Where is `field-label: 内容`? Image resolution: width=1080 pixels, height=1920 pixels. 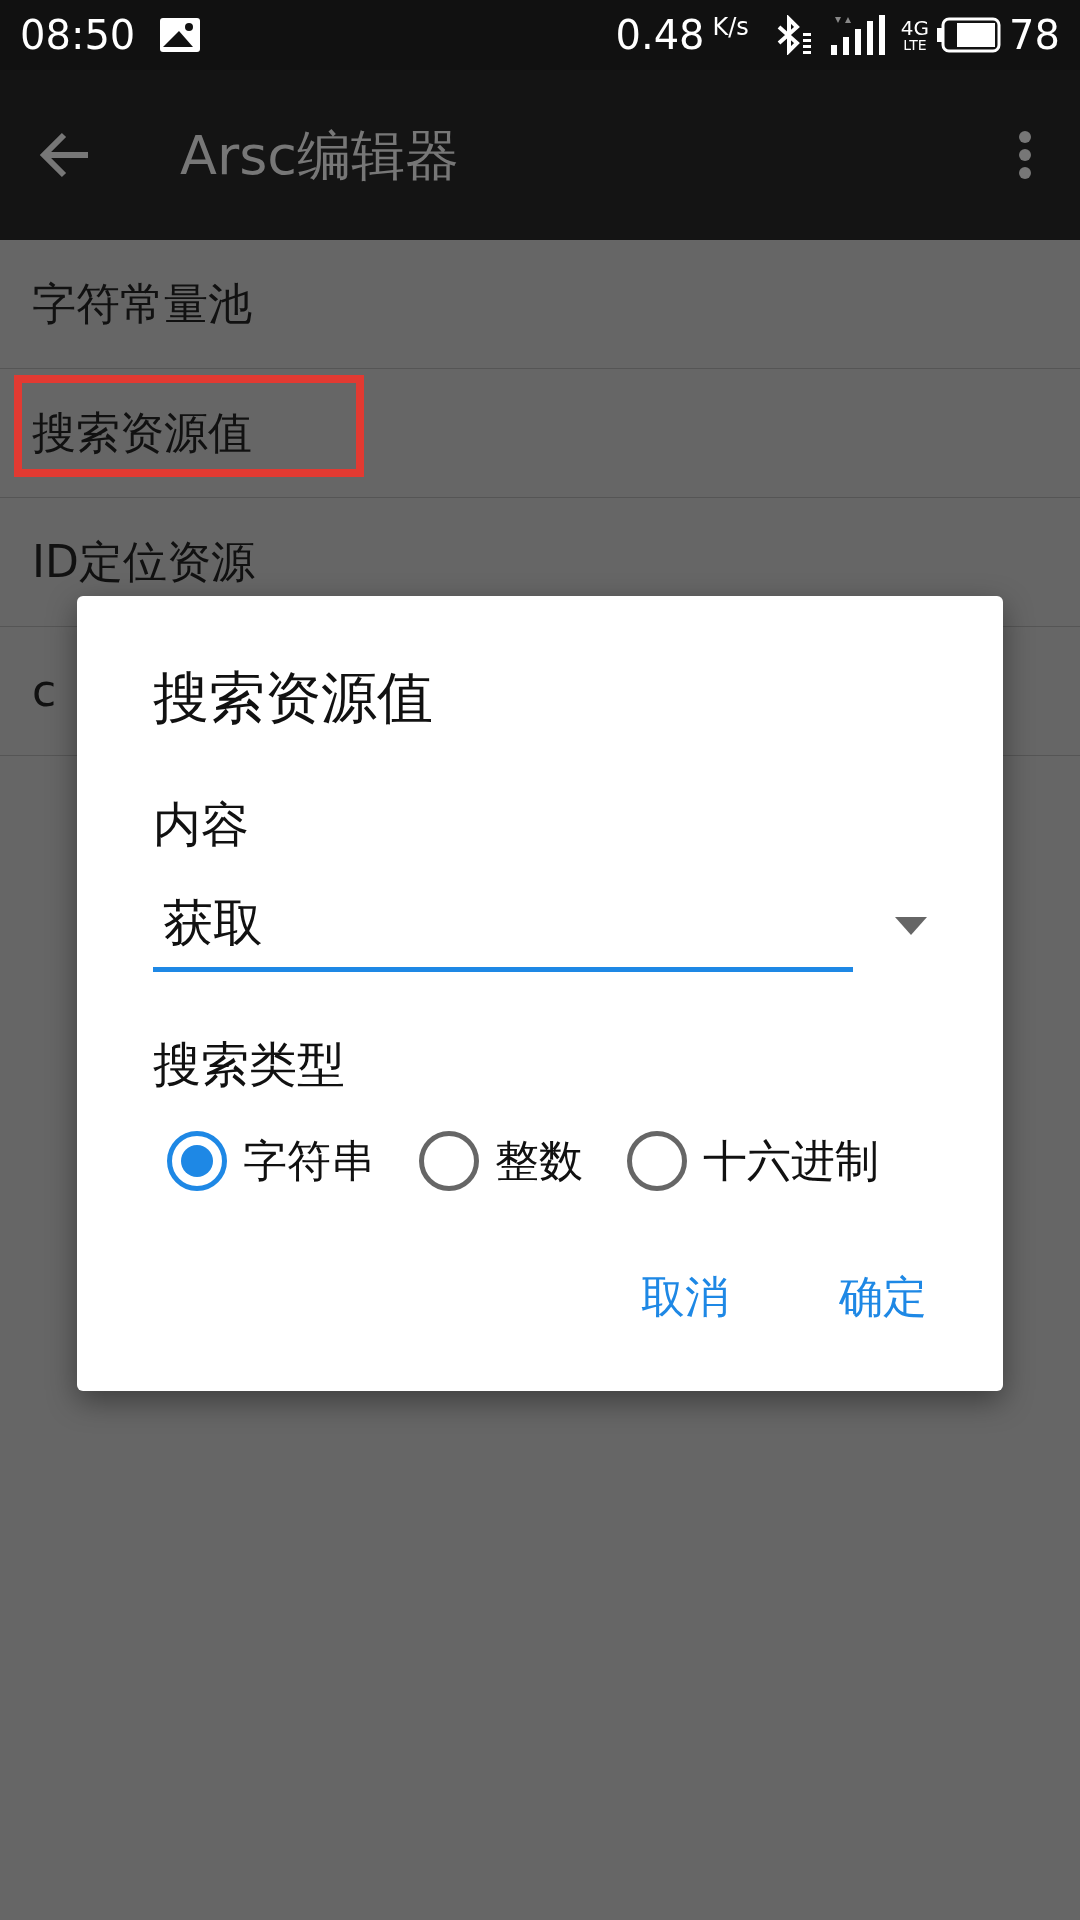
field-label: 内容 is located at coordinates (201, 824).